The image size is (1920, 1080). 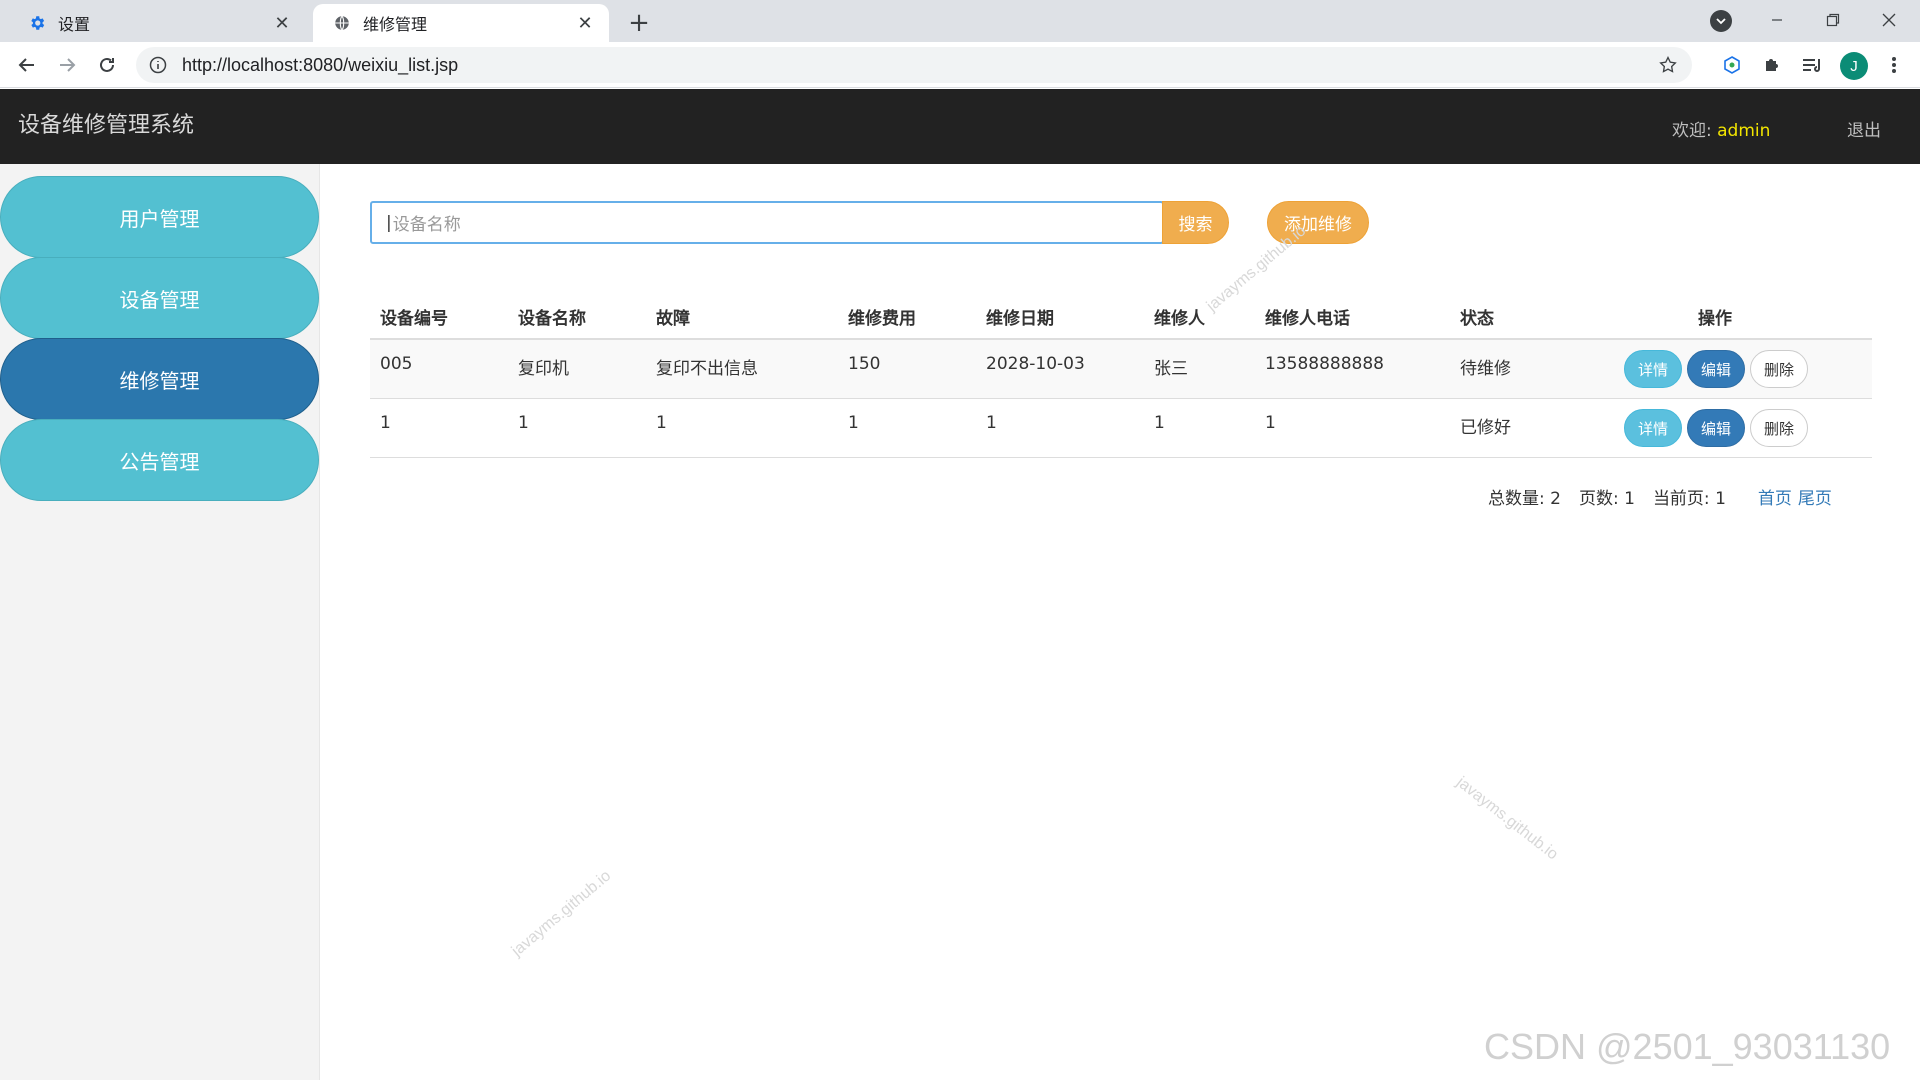 What do you see at coordinates (1864, 128) in the screenshot?
I see `logout-link: 退出` at bounding box center [1864, 128].